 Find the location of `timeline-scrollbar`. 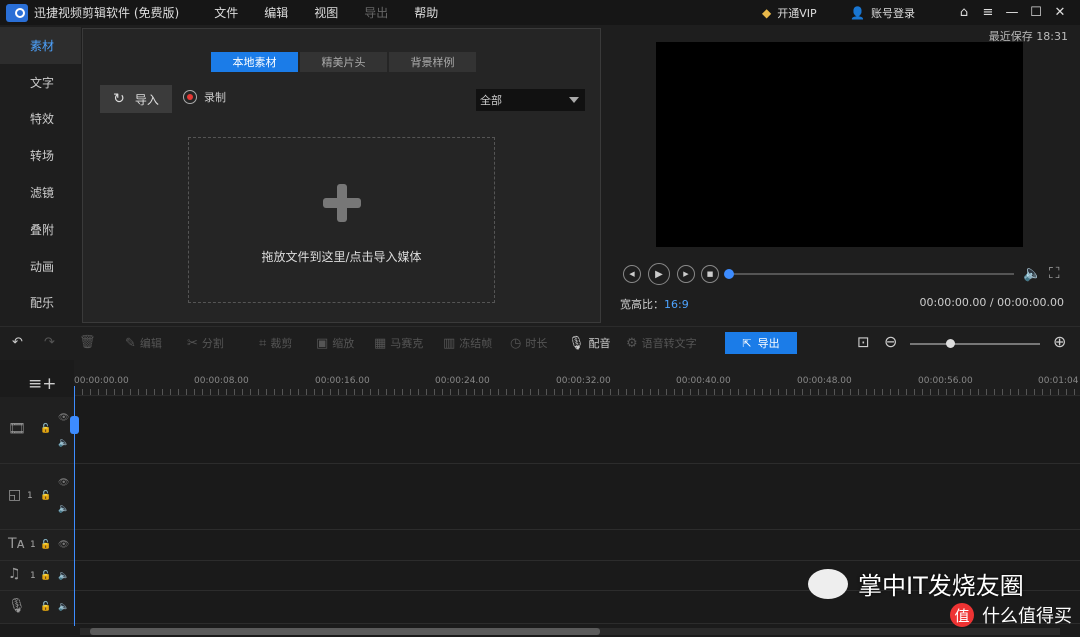

timeline-scrollbar is located at coordinates (570, 631).